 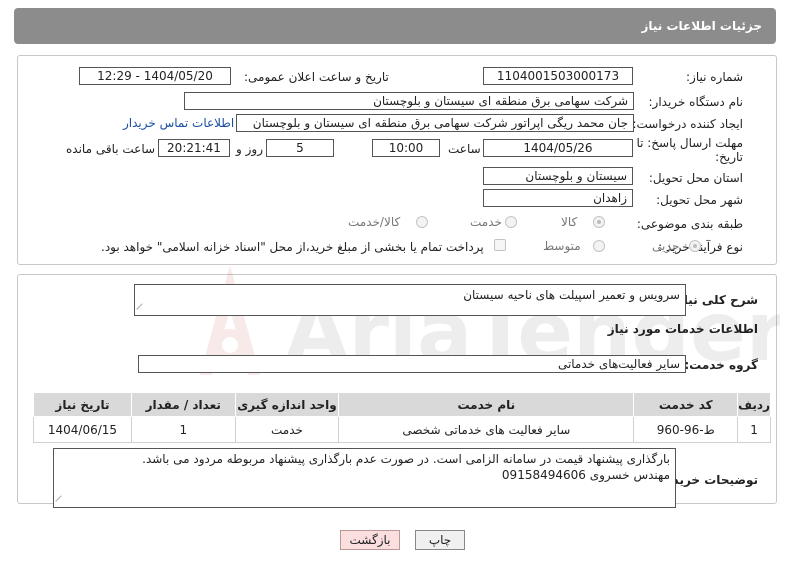 I want to click on cell-service-code: ط-96-960, so click(x=686, y=429).